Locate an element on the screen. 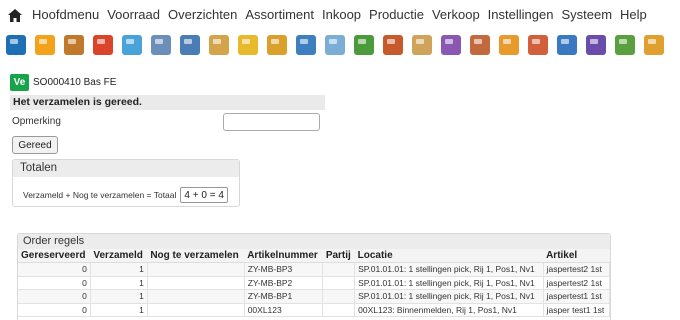  record-header: Ve SO000410 Bas FE is located at coordinates (63, 82).